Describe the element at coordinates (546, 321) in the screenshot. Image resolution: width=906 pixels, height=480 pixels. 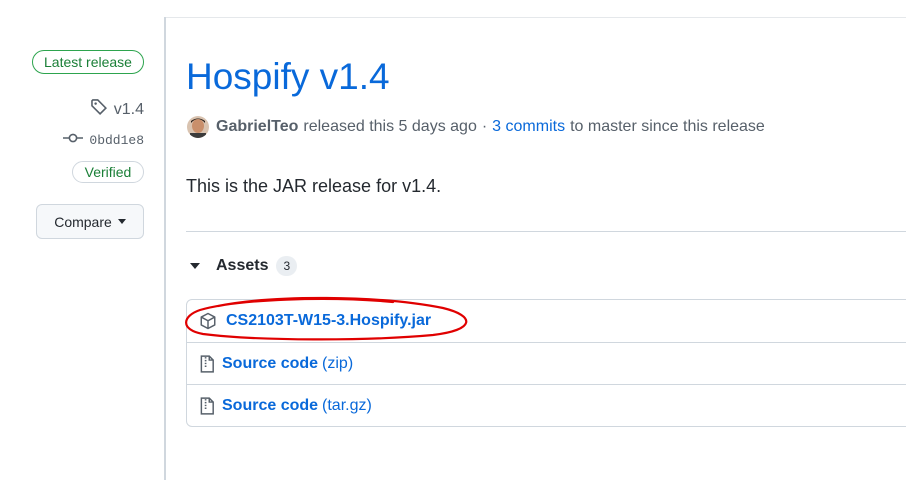
I see `asset-row-jar: CS2103T-W15-3.Hospify.jar` at that location.